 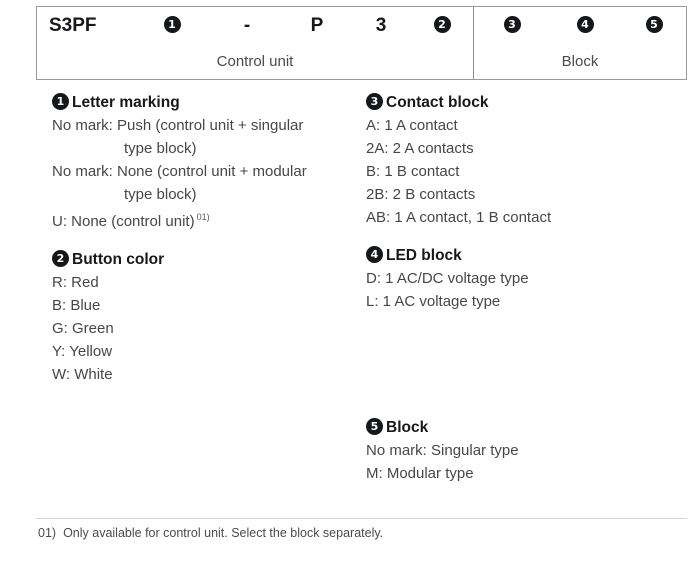 I want to click on legend-entry: L: 1 AC voltage type, so click(x=526, y=301).